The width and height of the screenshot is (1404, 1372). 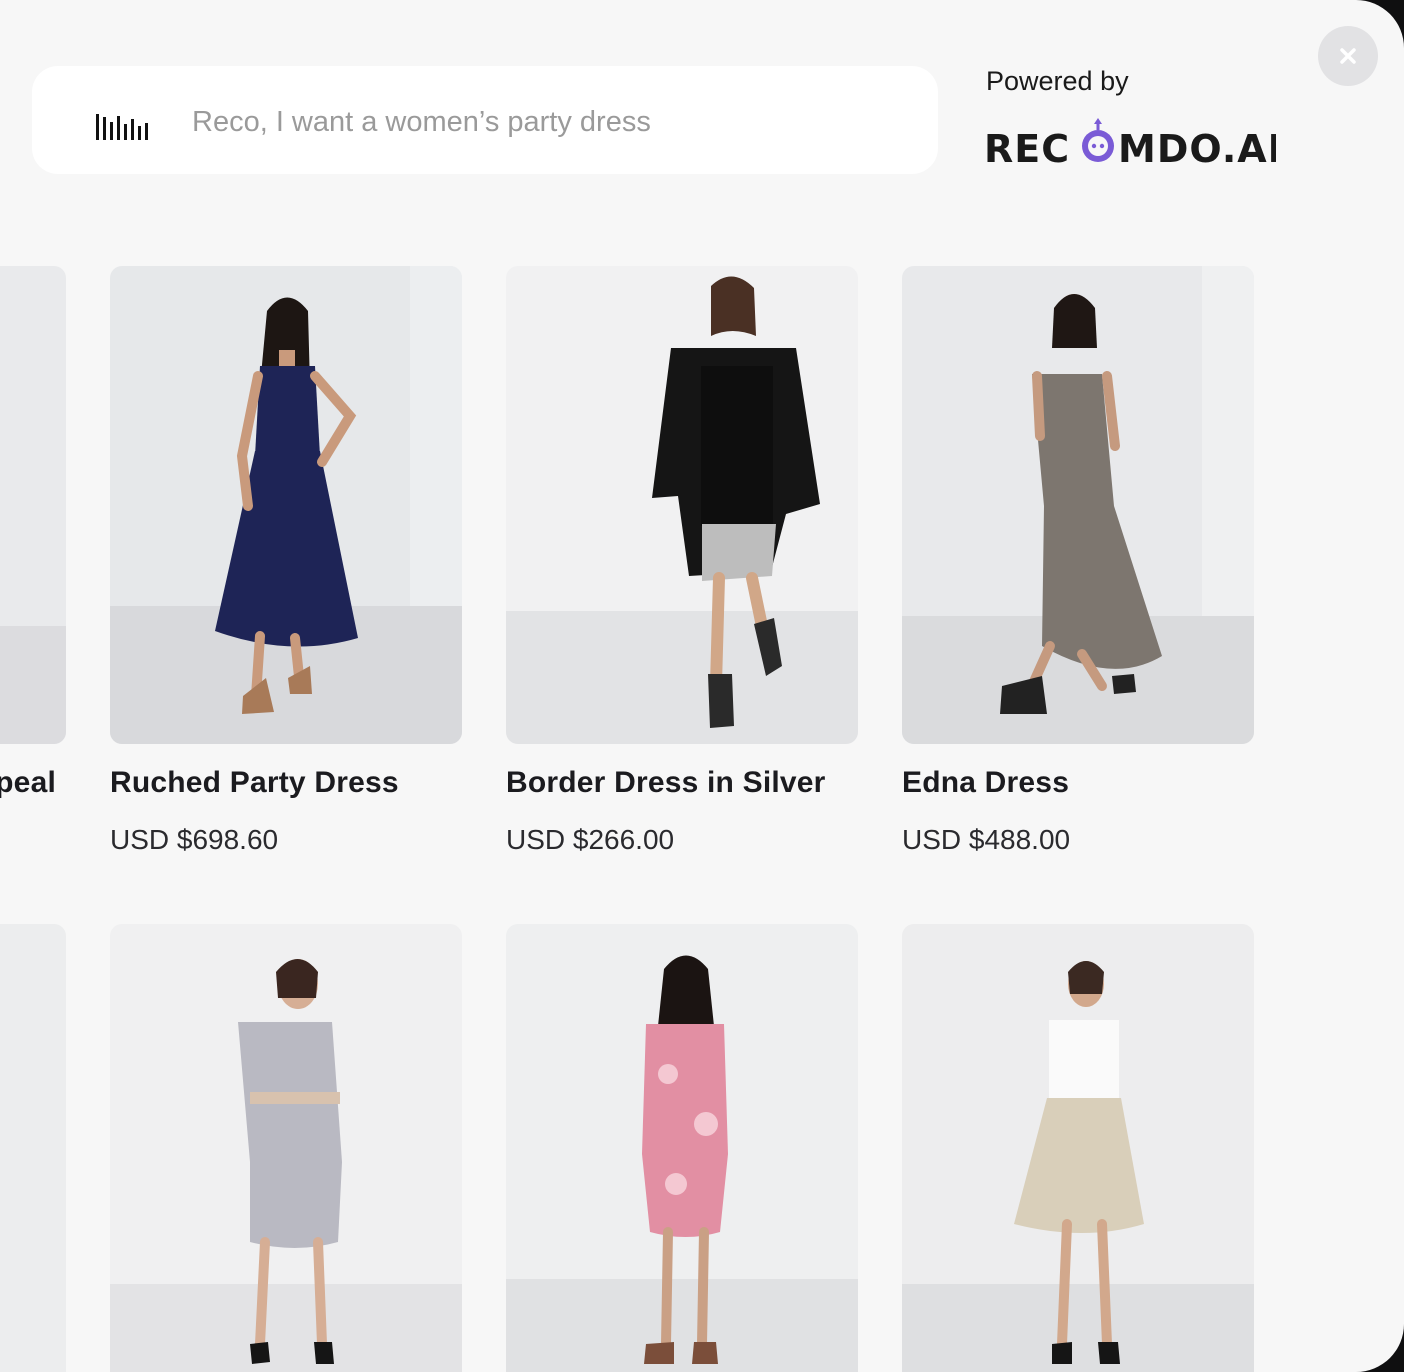 I want to click on close-button, so click(x=1348, y=56).